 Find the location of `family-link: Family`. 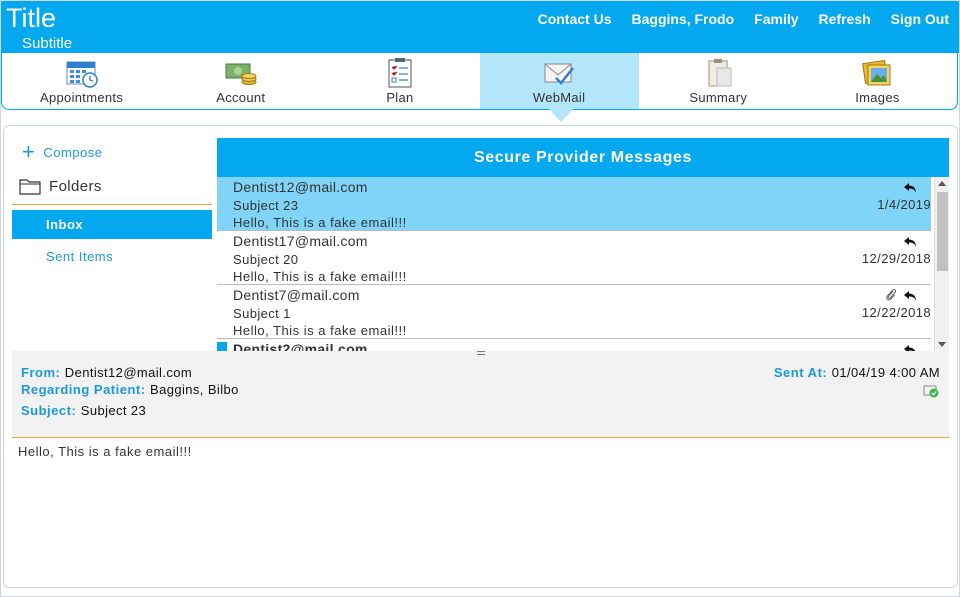

family-link: Family is located at coordinates (776, 19).